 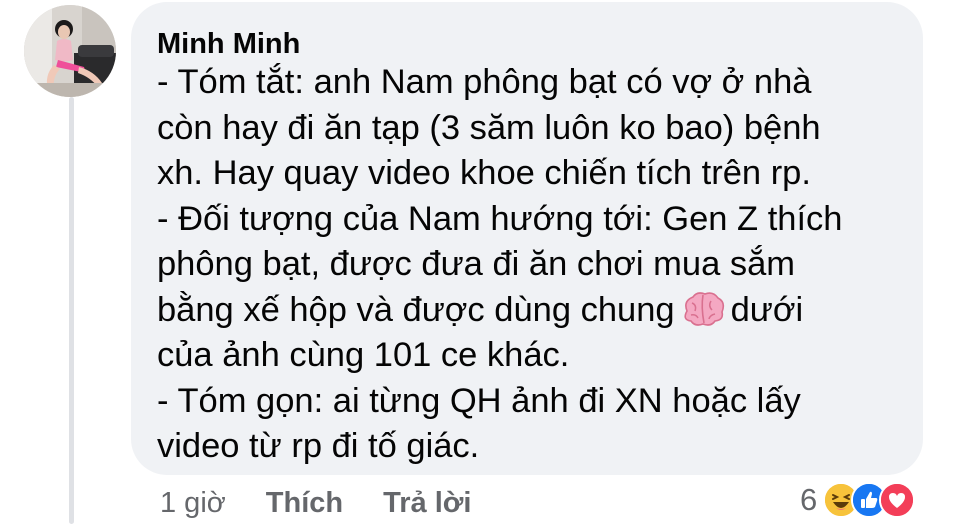 I want to click on avatar-photo, so click(x=70, y=51).